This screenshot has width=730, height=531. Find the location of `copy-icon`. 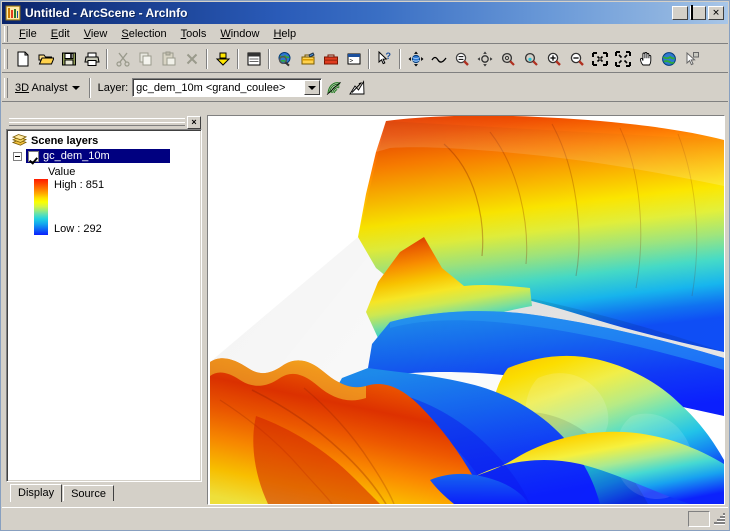

copy-icon is located at coordinates (145, 58).